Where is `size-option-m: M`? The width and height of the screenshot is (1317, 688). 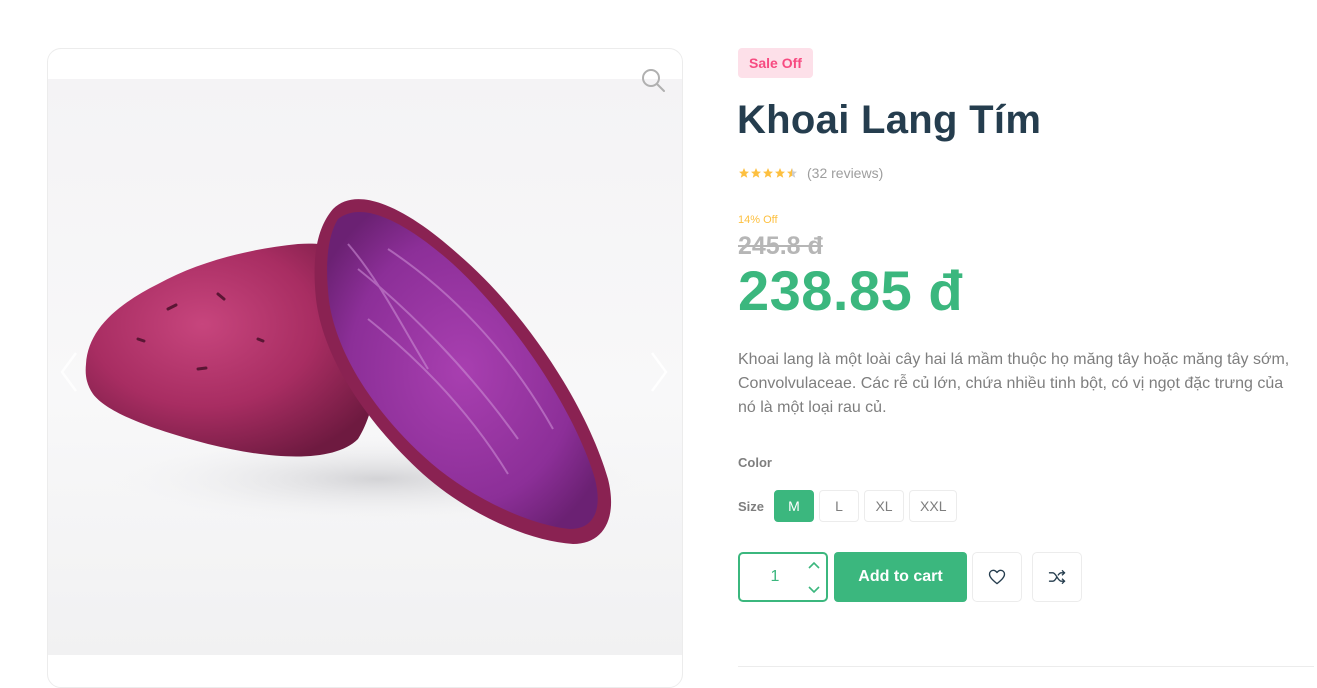 size-option-m: M is located at coordinates (794, 506).